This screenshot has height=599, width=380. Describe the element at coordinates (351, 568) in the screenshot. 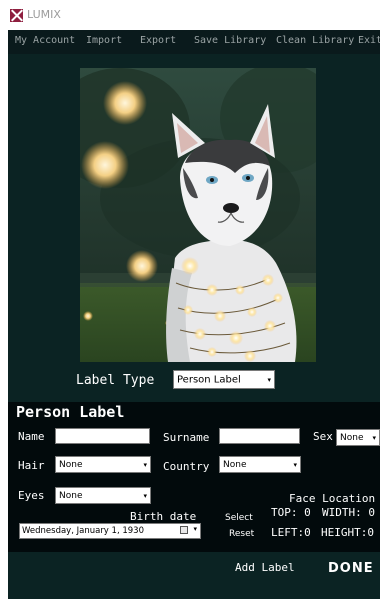

I see `done-button: DONE` at that location.